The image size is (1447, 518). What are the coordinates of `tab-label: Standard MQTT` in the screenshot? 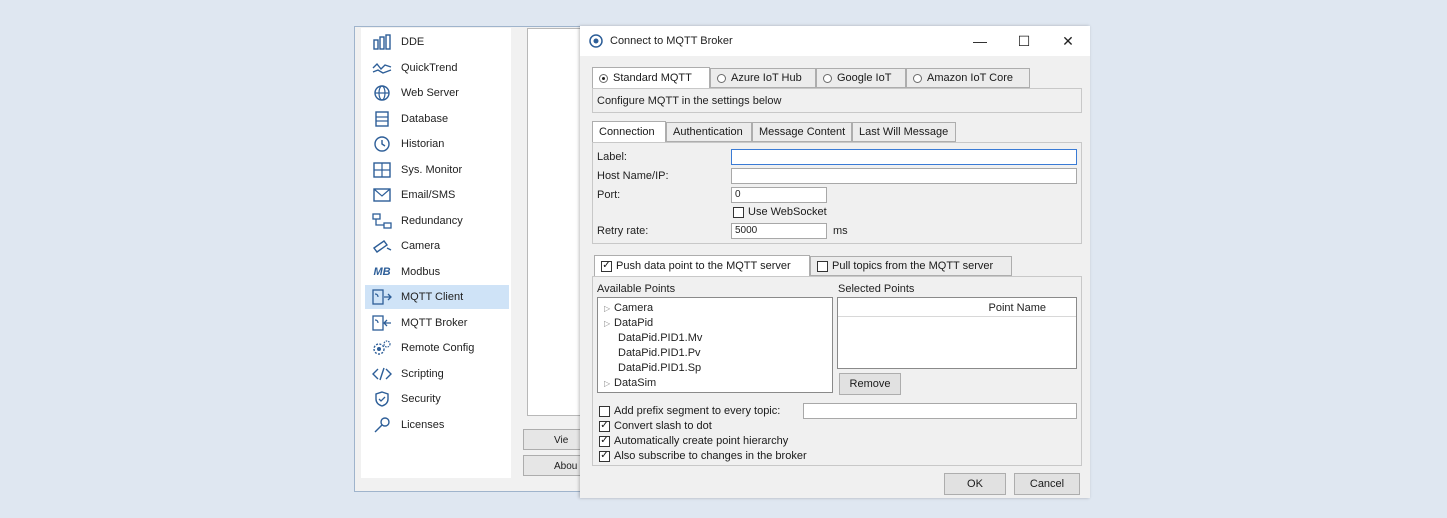 It's located at (652, 78).